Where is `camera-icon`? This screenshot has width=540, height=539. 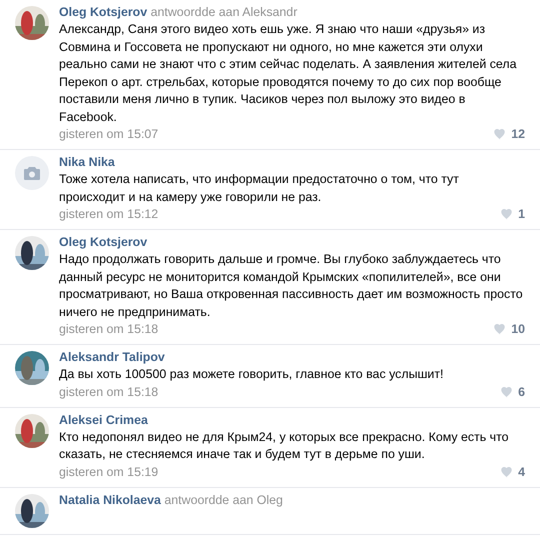 camera-icon is located at coordinates (32, 173).